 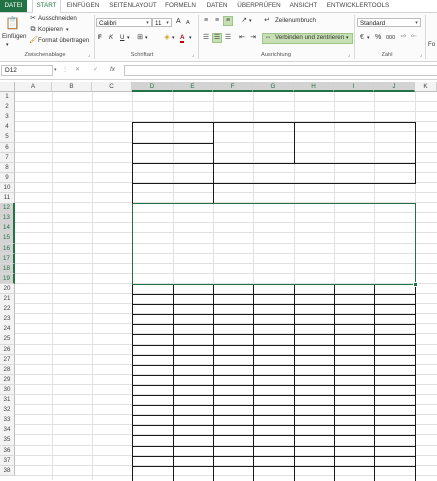 What do you see at coordinates (206, 38) in the screenshot?
I see `align-left-icon: ☰` at bounding box center [206, 38].